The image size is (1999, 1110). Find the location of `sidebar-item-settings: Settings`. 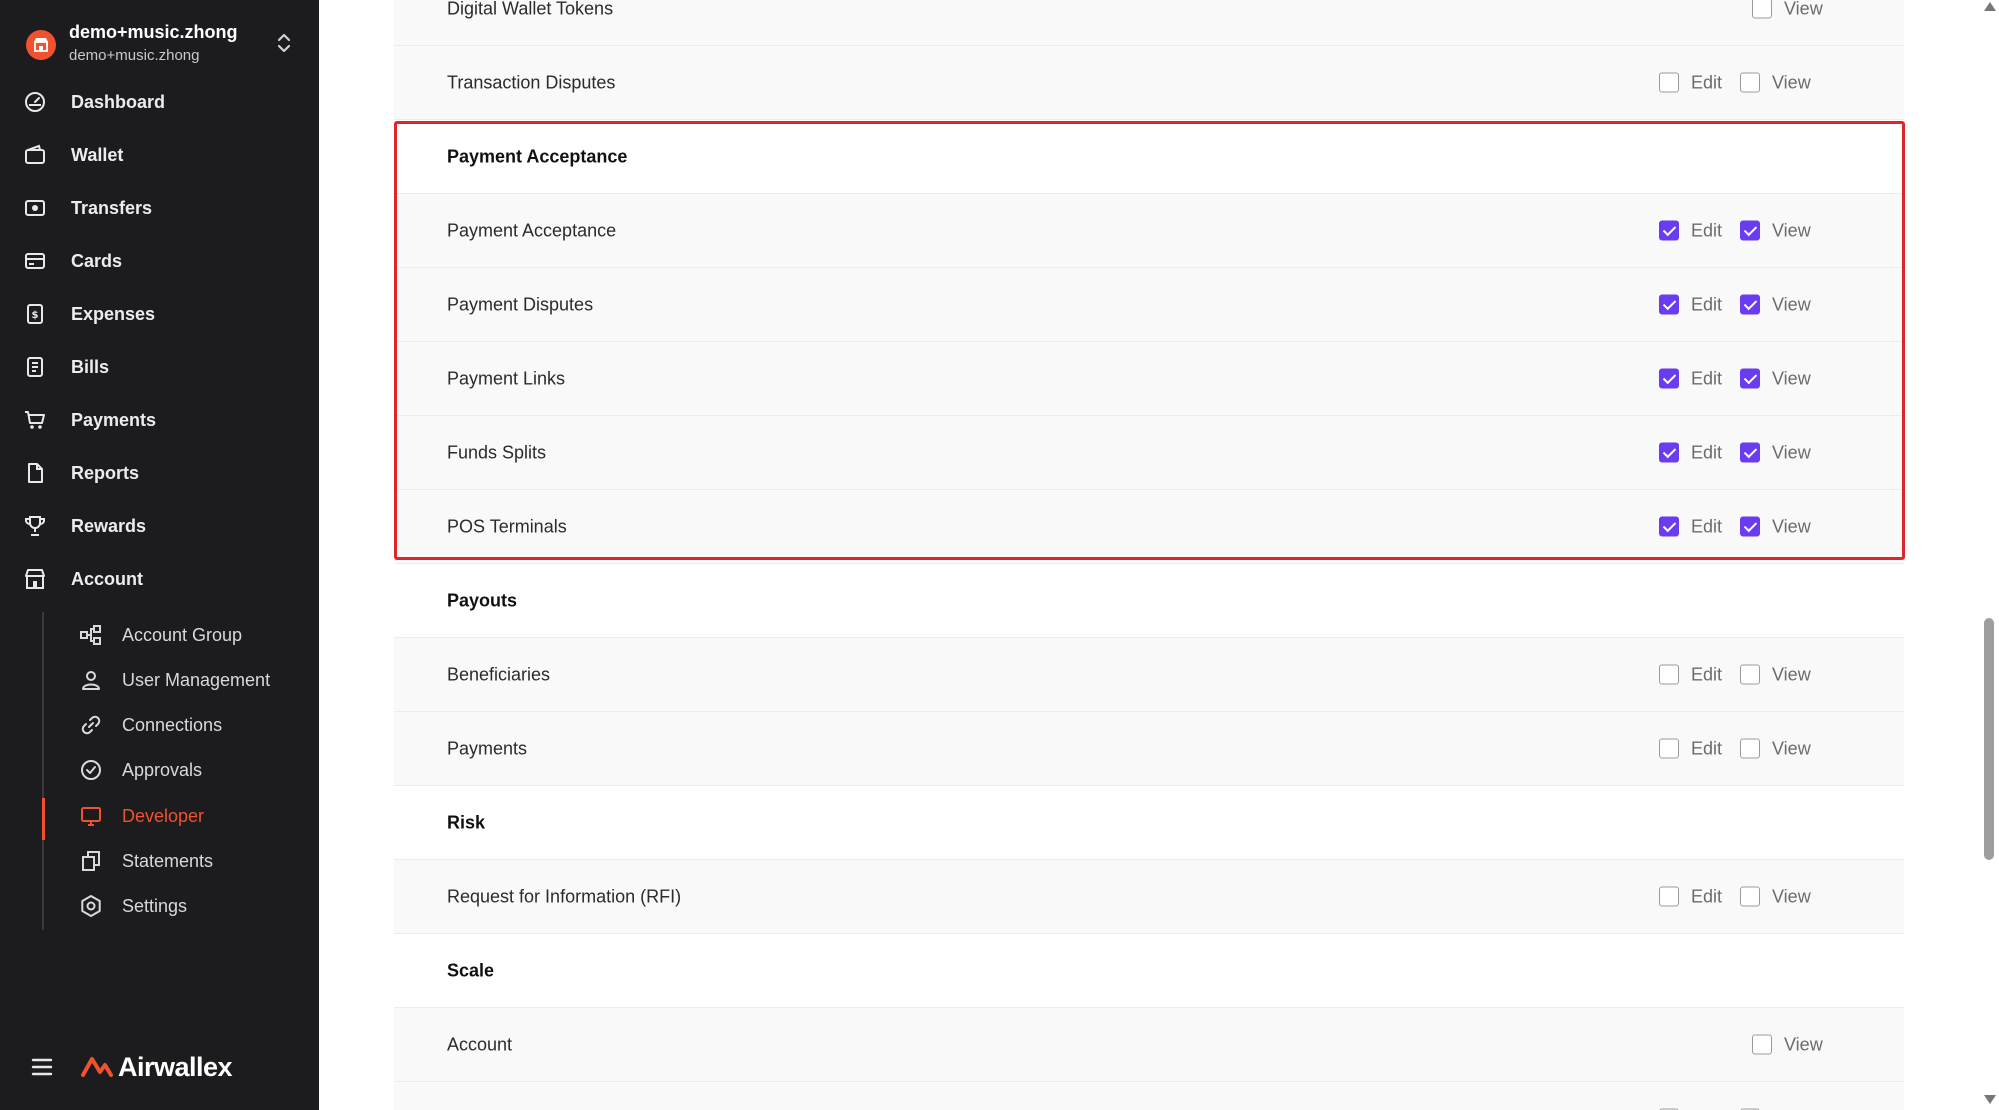

sidebar-item-settings: Settings is located at coordinates (191, 906).